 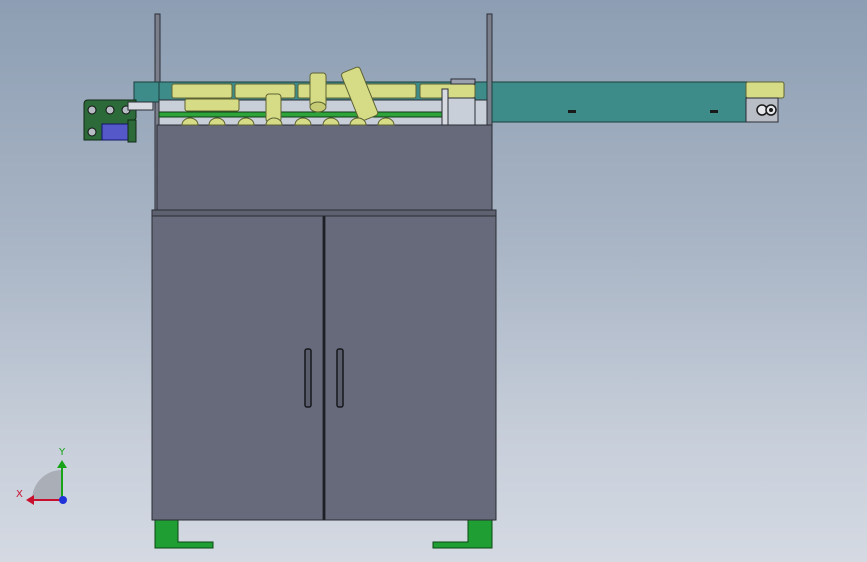 What do you see at coordinates (301, 114) in the screenshot?
I see `feeder-green-rail` at bounding box center [301, 114].